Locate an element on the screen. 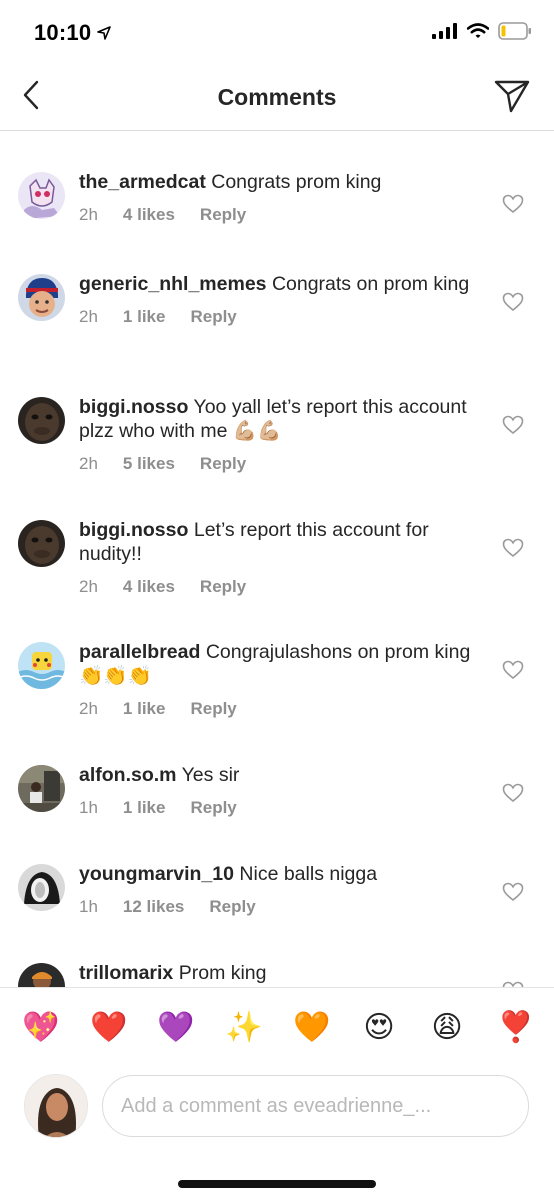  comment-composer is located at coordinates (277, 1108).